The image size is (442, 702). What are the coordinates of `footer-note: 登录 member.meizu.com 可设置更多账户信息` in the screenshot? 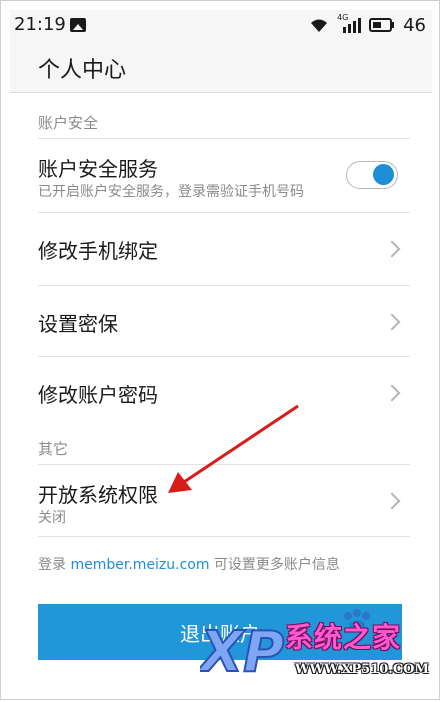 It's located at (189, 564).